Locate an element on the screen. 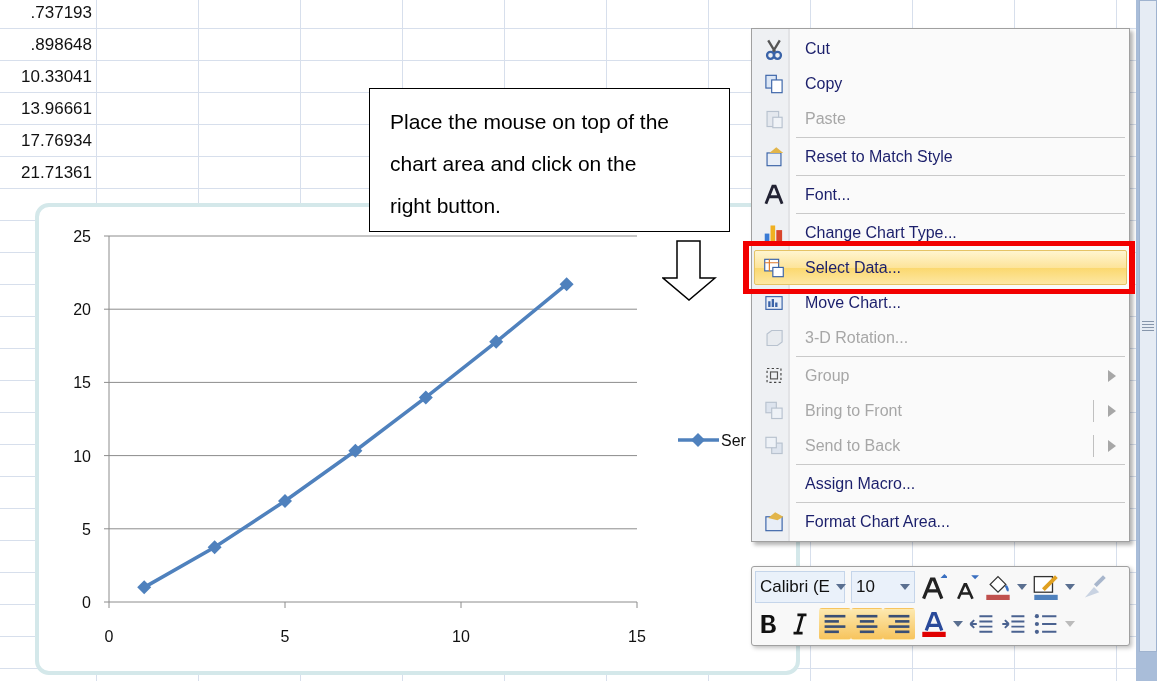 This screenshot has height=681, width=1157. x-tick-label: 0 is located at coordinates (109, 636).